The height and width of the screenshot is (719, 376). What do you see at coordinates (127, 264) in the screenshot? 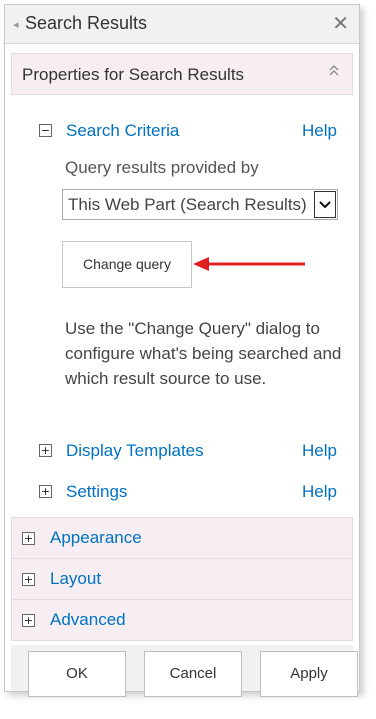
I see `change-query-button: Change query` at bounding box center [127, 264].